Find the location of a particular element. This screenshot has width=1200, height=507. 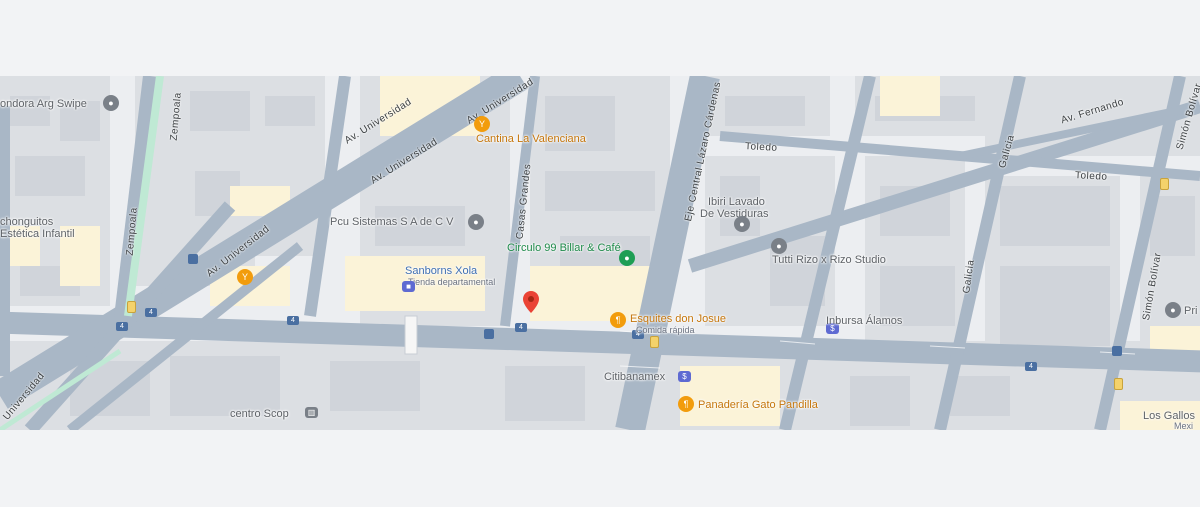

place-label-citibanamex: Citibanamex is located at coordinates (634, 377).